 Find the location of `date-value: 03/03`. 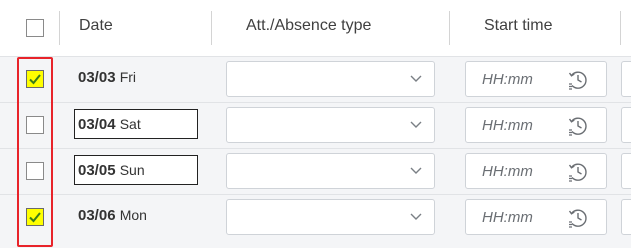

date-value: 03/03 is located at coordinates (97, 77).